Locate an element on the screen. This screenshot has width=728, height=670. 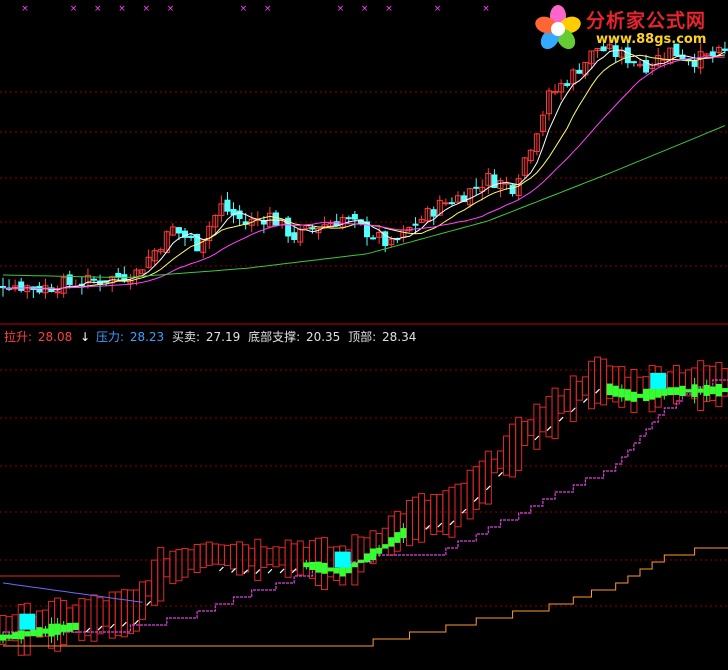
legend-value: 28.34 is located at coordinates (399, 337).